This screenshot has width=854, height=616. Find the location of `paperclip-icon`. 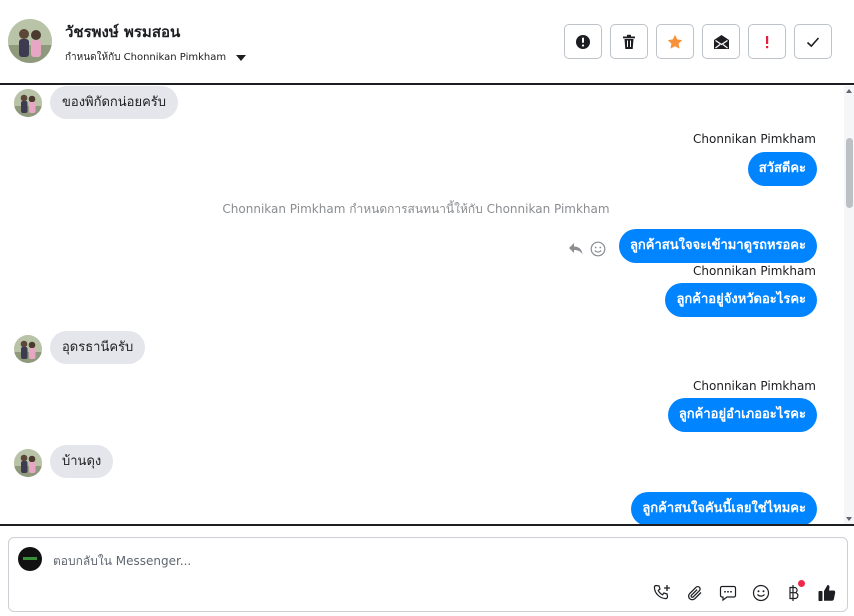

paperclip-icon is located at coordinates (694, 592).